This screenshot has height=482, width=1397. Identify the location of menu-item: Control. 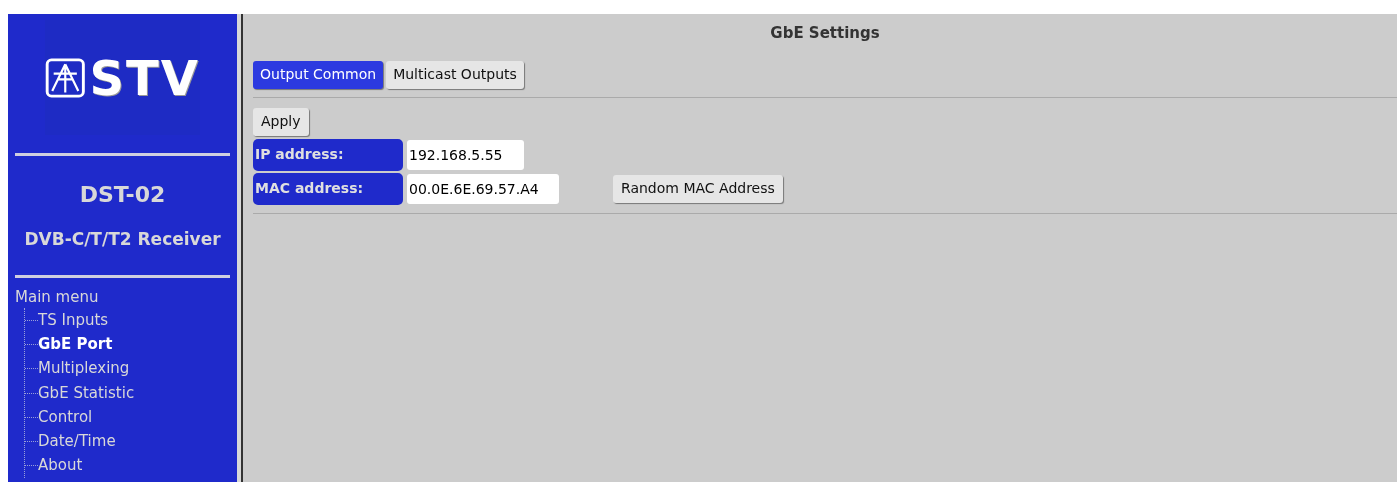
(65, 417).